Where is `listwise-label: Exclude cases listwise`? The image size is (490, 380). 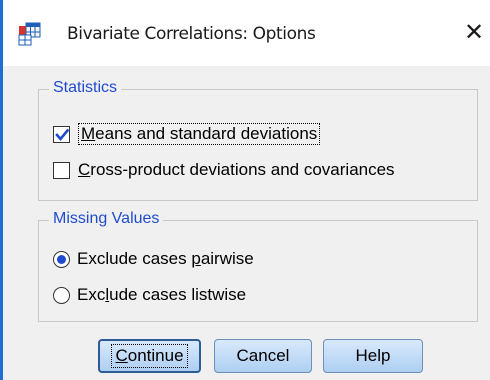
listwise-label: Exclude cases listwise is located at coordinates (162, 294).